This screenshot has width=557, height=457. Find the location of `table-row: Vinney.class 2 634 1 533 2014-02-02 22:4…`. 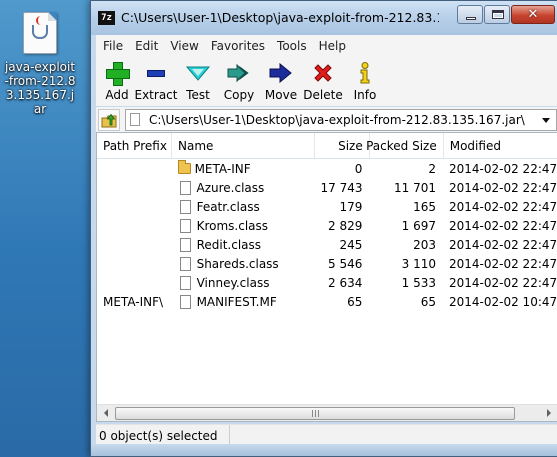

table-row: Vinney.class 2 634 1 533 2014-02-02 22:4… is located at coordinates (327, 282).